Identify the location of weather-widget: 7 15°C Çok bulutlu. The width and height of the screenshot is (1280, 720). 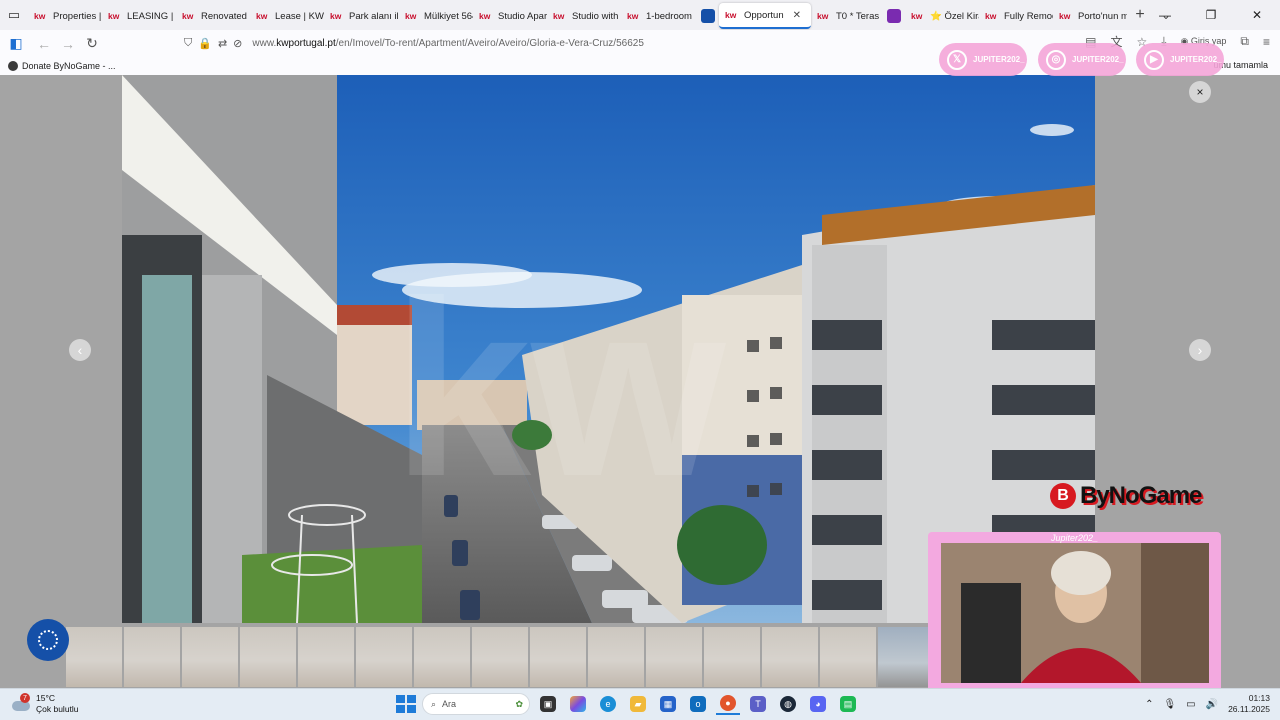
(45, 704).